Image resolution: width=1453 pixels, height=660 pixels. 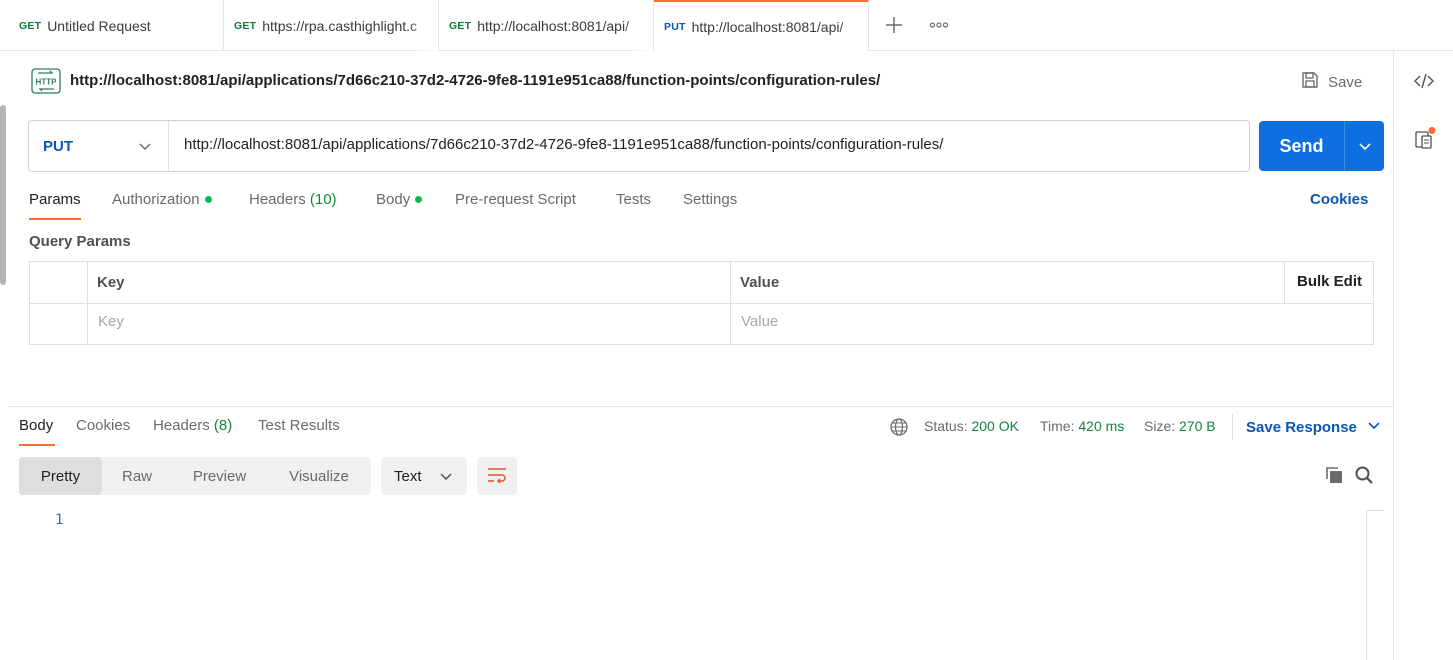 What do you see at coordinates (899, 427) in the screenshot?
I see `globe-icon` at bounding box center [899, 427].